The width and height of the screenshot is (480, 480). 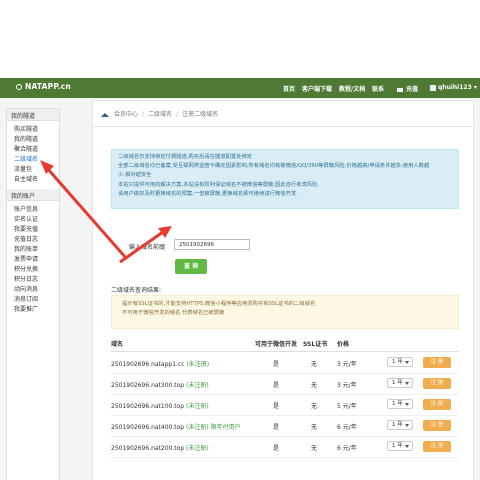 What do you see at coordinates (136, 290) in the screenshot?
I see `results-title: 二级域名查询结果:` at bounding box center [136, 290].